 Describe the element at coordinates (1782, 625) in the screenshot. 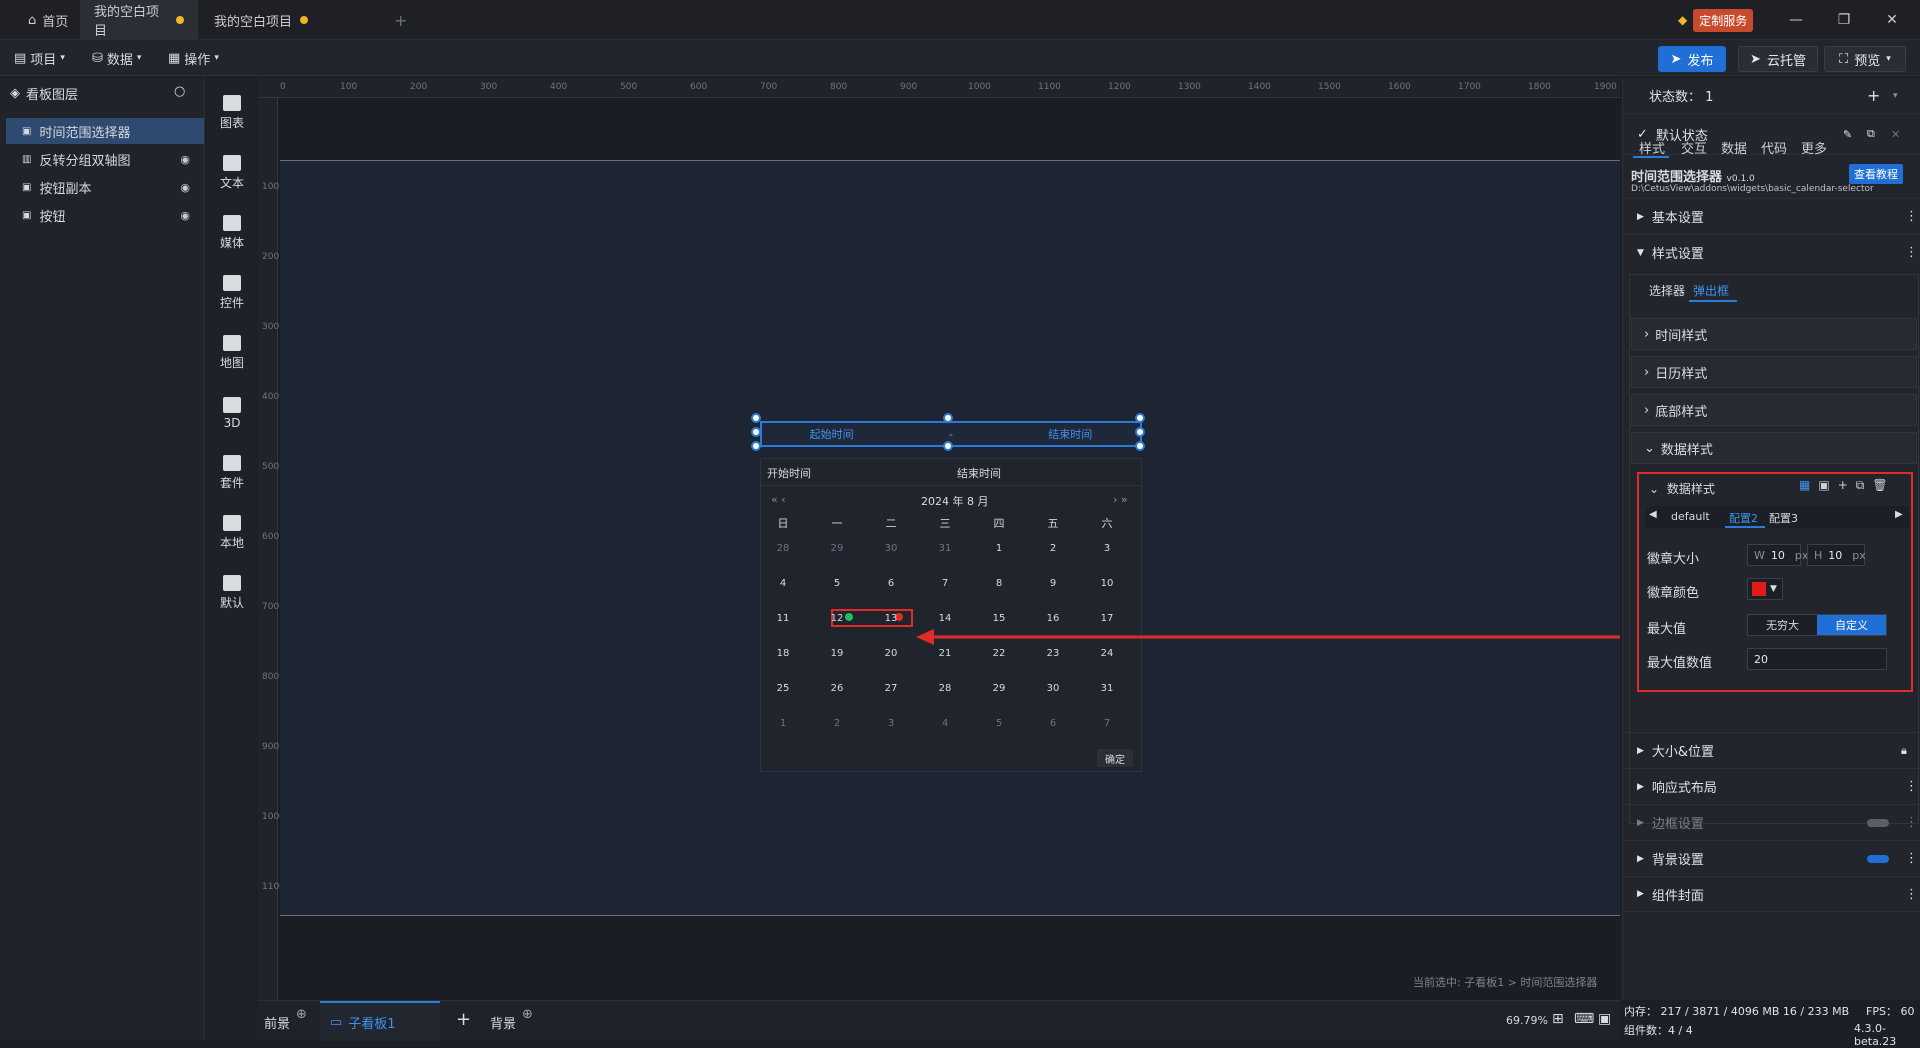

I see `max-infinite-option: 无穷大` at that location.